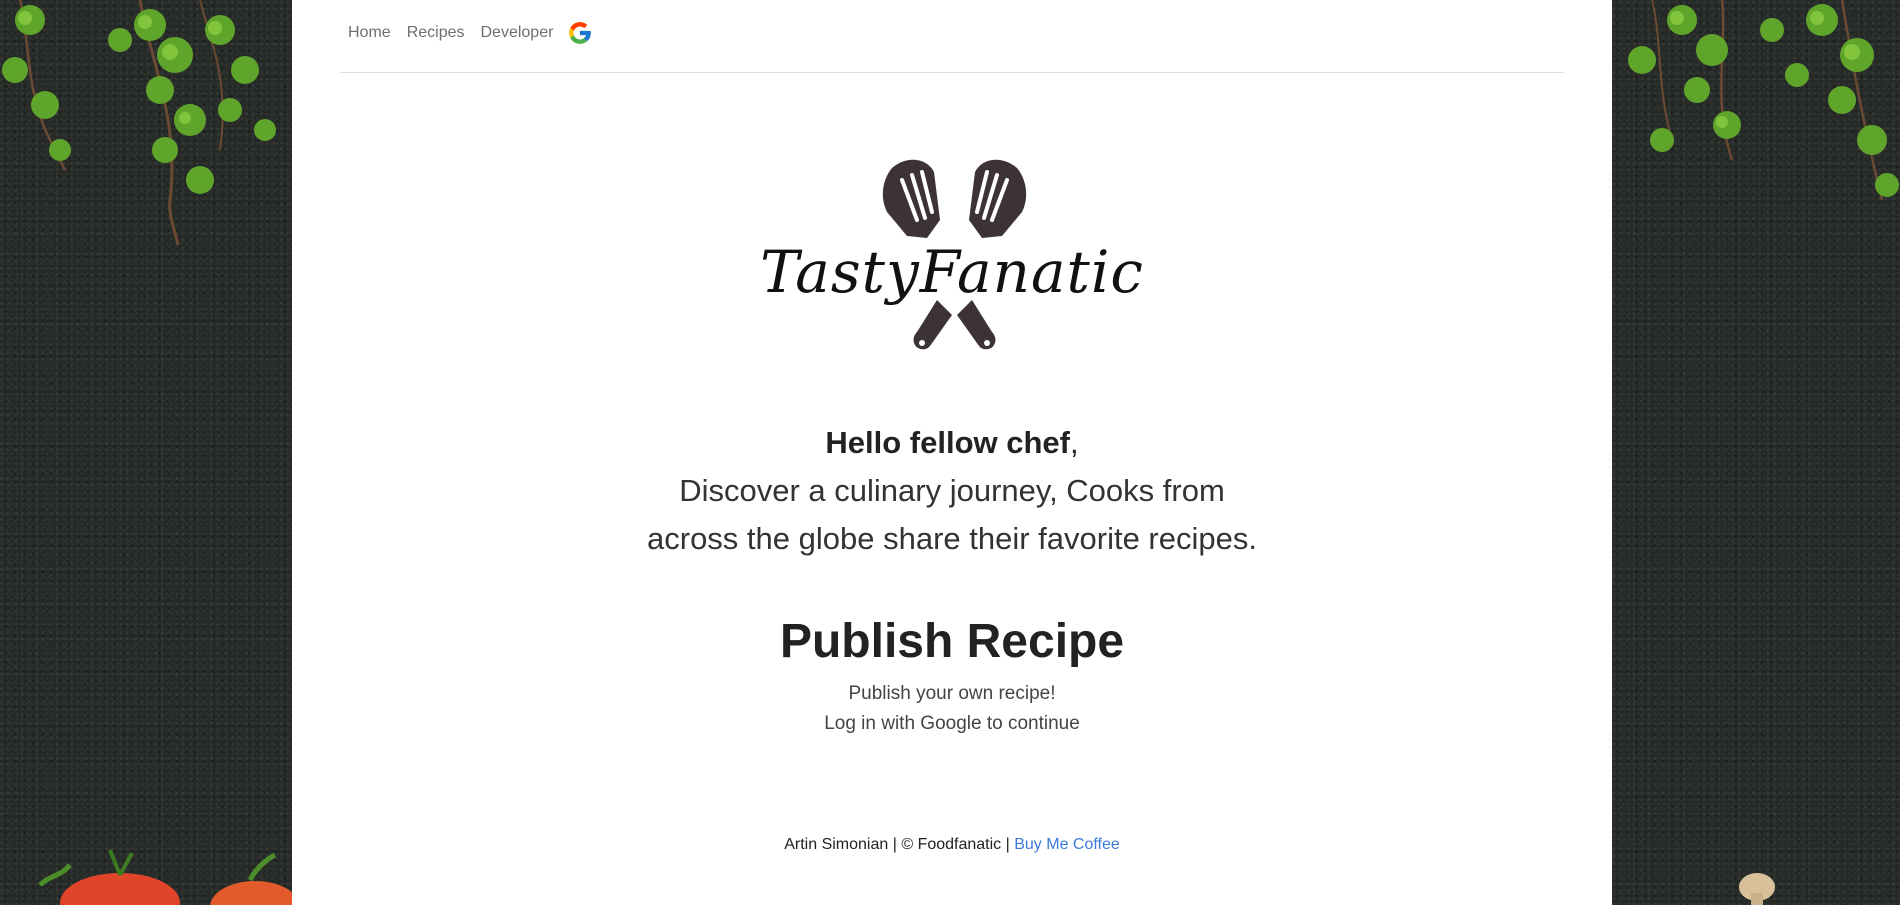 This screenshot has height=905, width=1900. Describe the element at coordinates (369, 33) in the screenshot. I see `nav-home-link: Home` at that location.